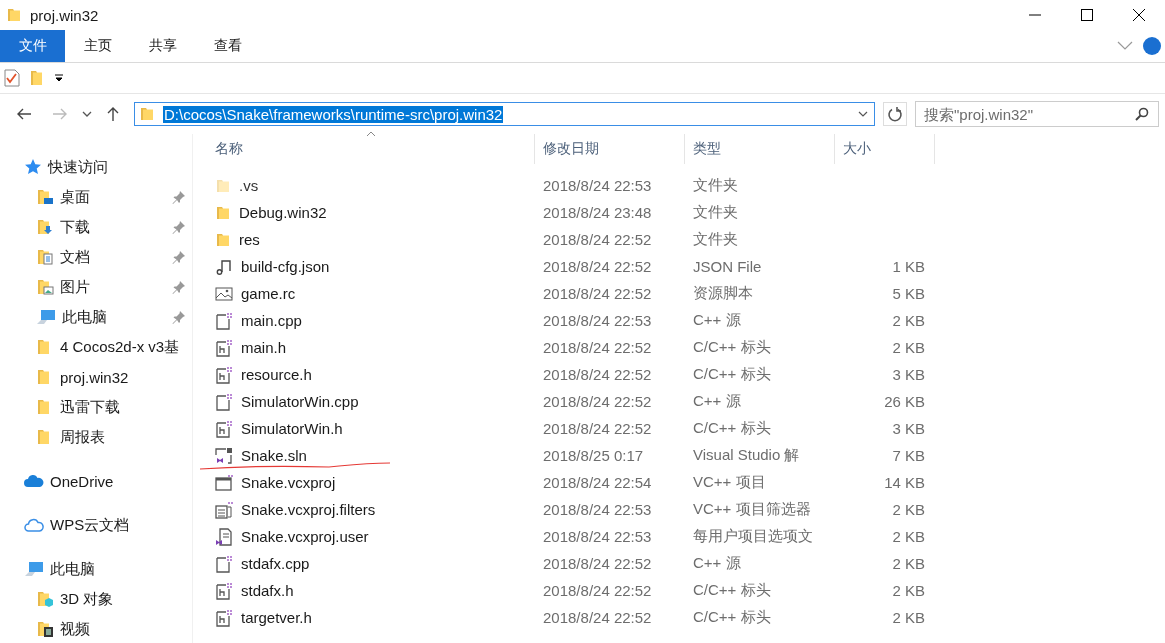 This screenshot has height=643, width=1165. What do you see at coordinates (96, 227) in the screenshot?
I see `sidebar-item: 下载` at bounding box center [96, 227].